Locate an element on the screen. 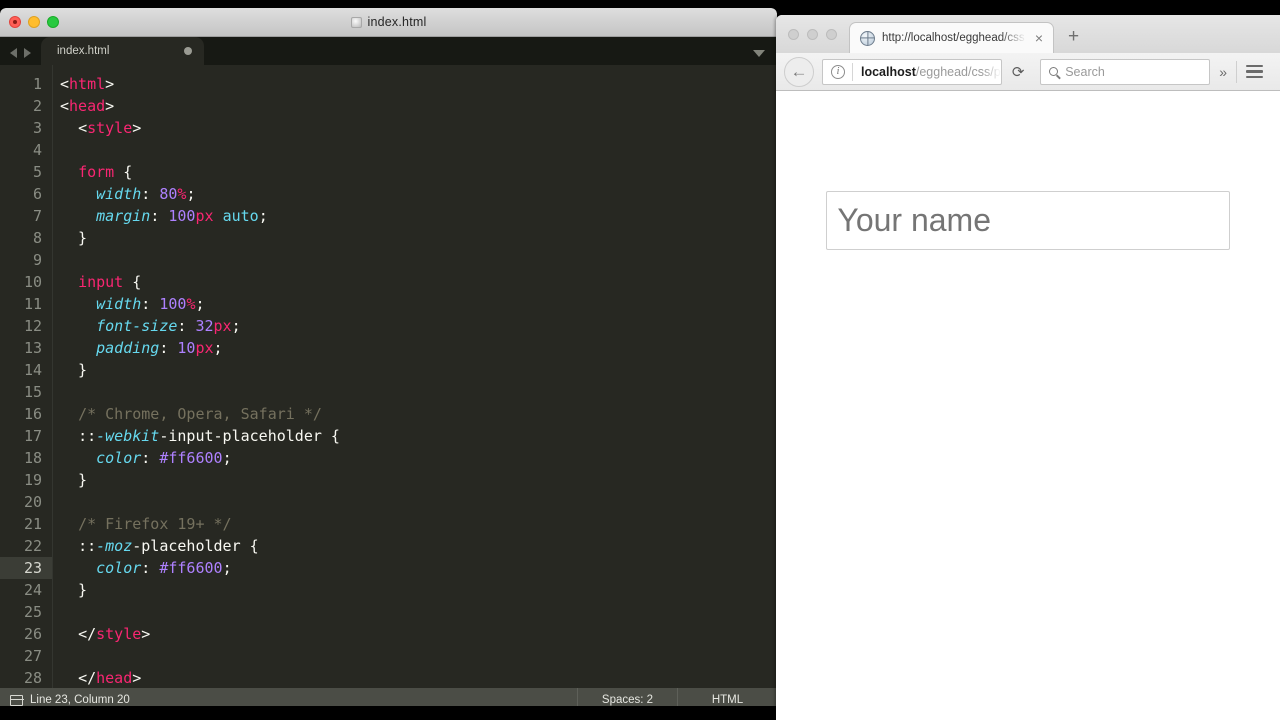 The height and width of the screenshot is (720, 1280). overflow-button: » is located at coordinates (1223, 72).